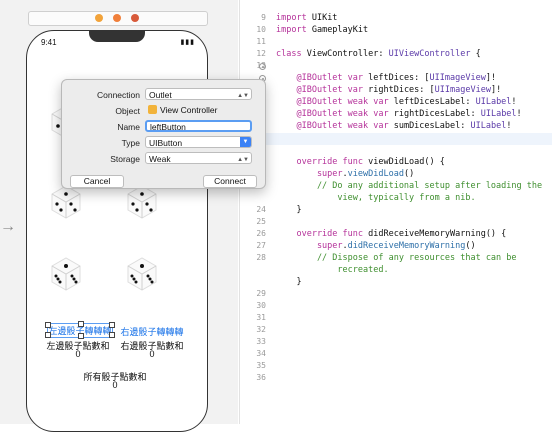 Image resolution: width=552 pixels, height=432 pixels. What do you see at coordinates (345, 54) in the screenshot?
I see `code-token: ViewController:` at bounding box center [345, 54].